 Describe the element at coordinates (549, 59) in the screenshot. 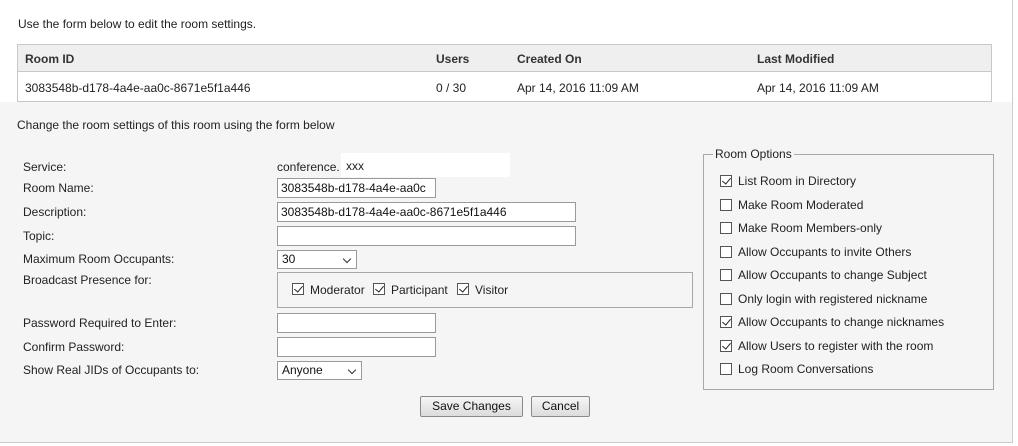

I see `col-created-on: Created On` at that location.